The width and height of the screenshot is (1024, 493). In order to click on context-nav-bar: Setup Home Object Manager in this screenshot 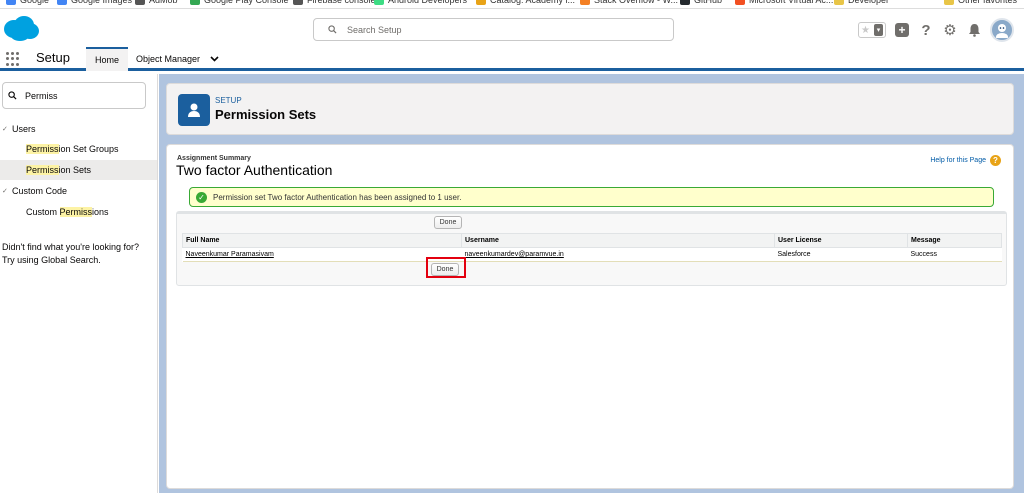, I will do `click(512, 59)`.